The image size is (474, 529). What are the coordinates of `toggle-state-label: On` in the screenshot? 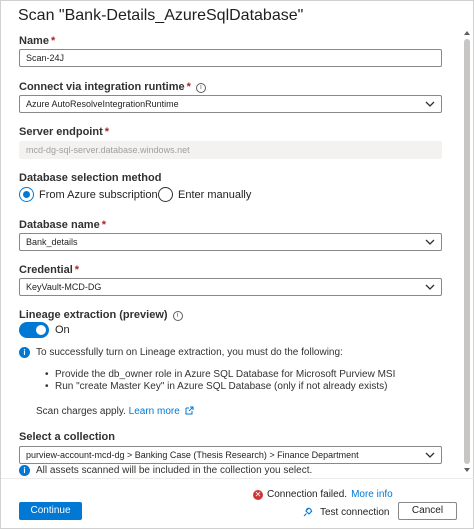 It's located at (62, 330).